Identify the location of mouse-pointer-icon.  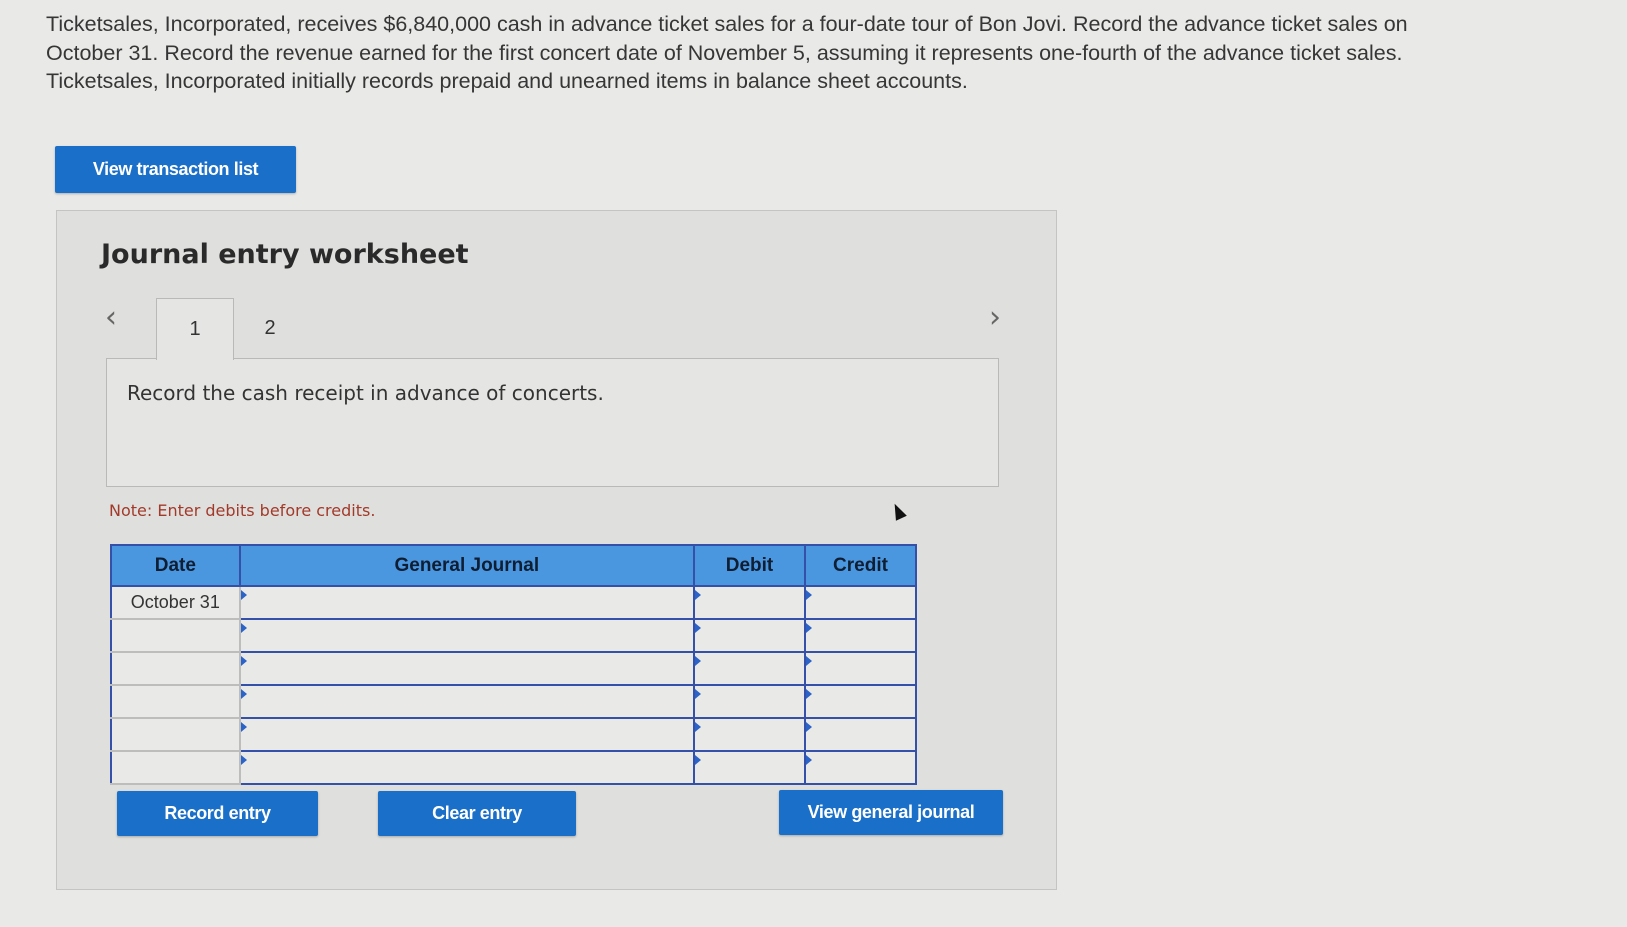
(898, 511).